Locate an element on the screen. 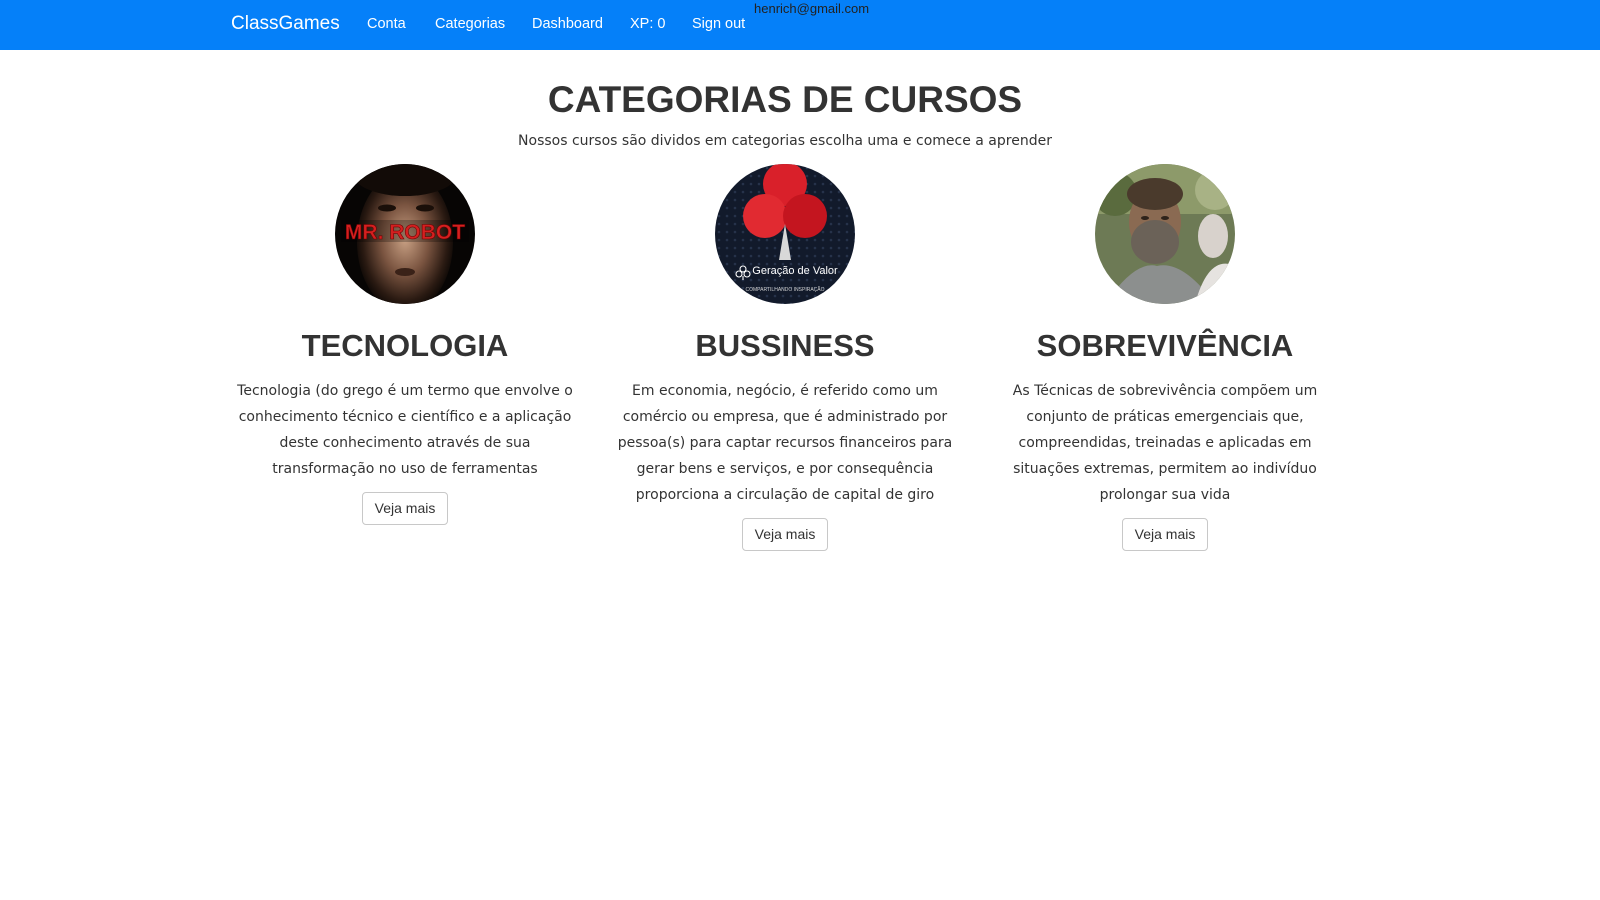  nav-link-sign-out: Sign out is located at coordinates (718, 24).